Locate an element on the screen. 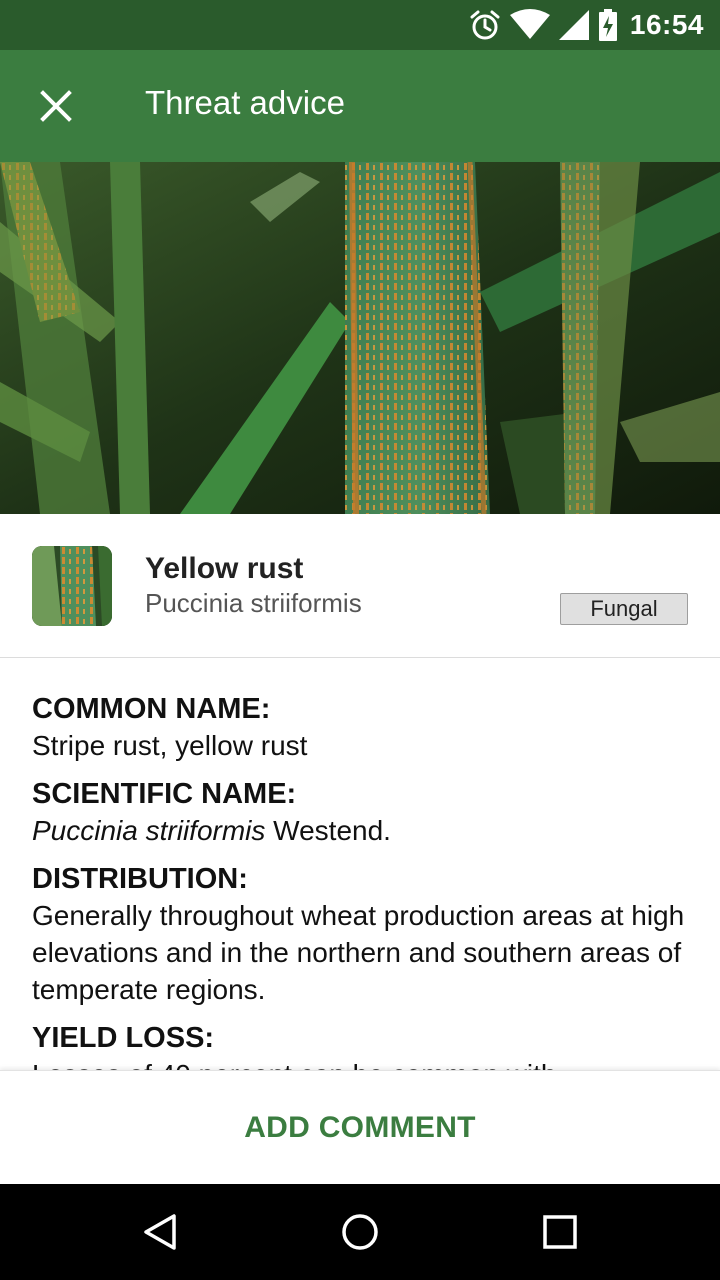 The image size is (720, 1280). threat-name: Yellow rust is located at coordinates (224, 568).